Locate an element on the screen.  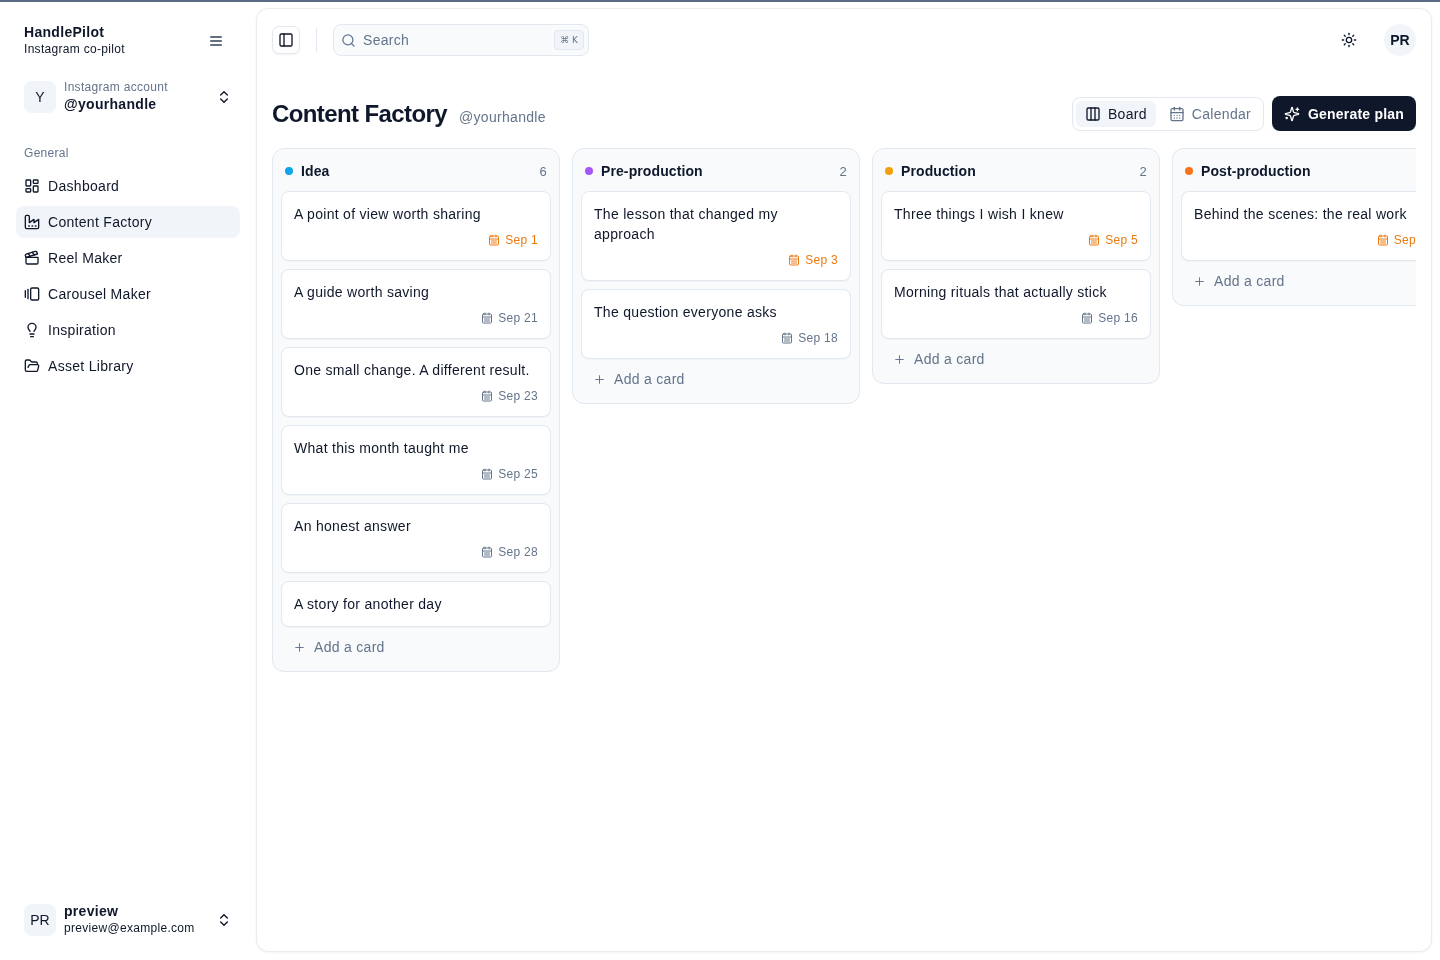
sidebar-item: Dashboard is located at coordinates (128, 186).